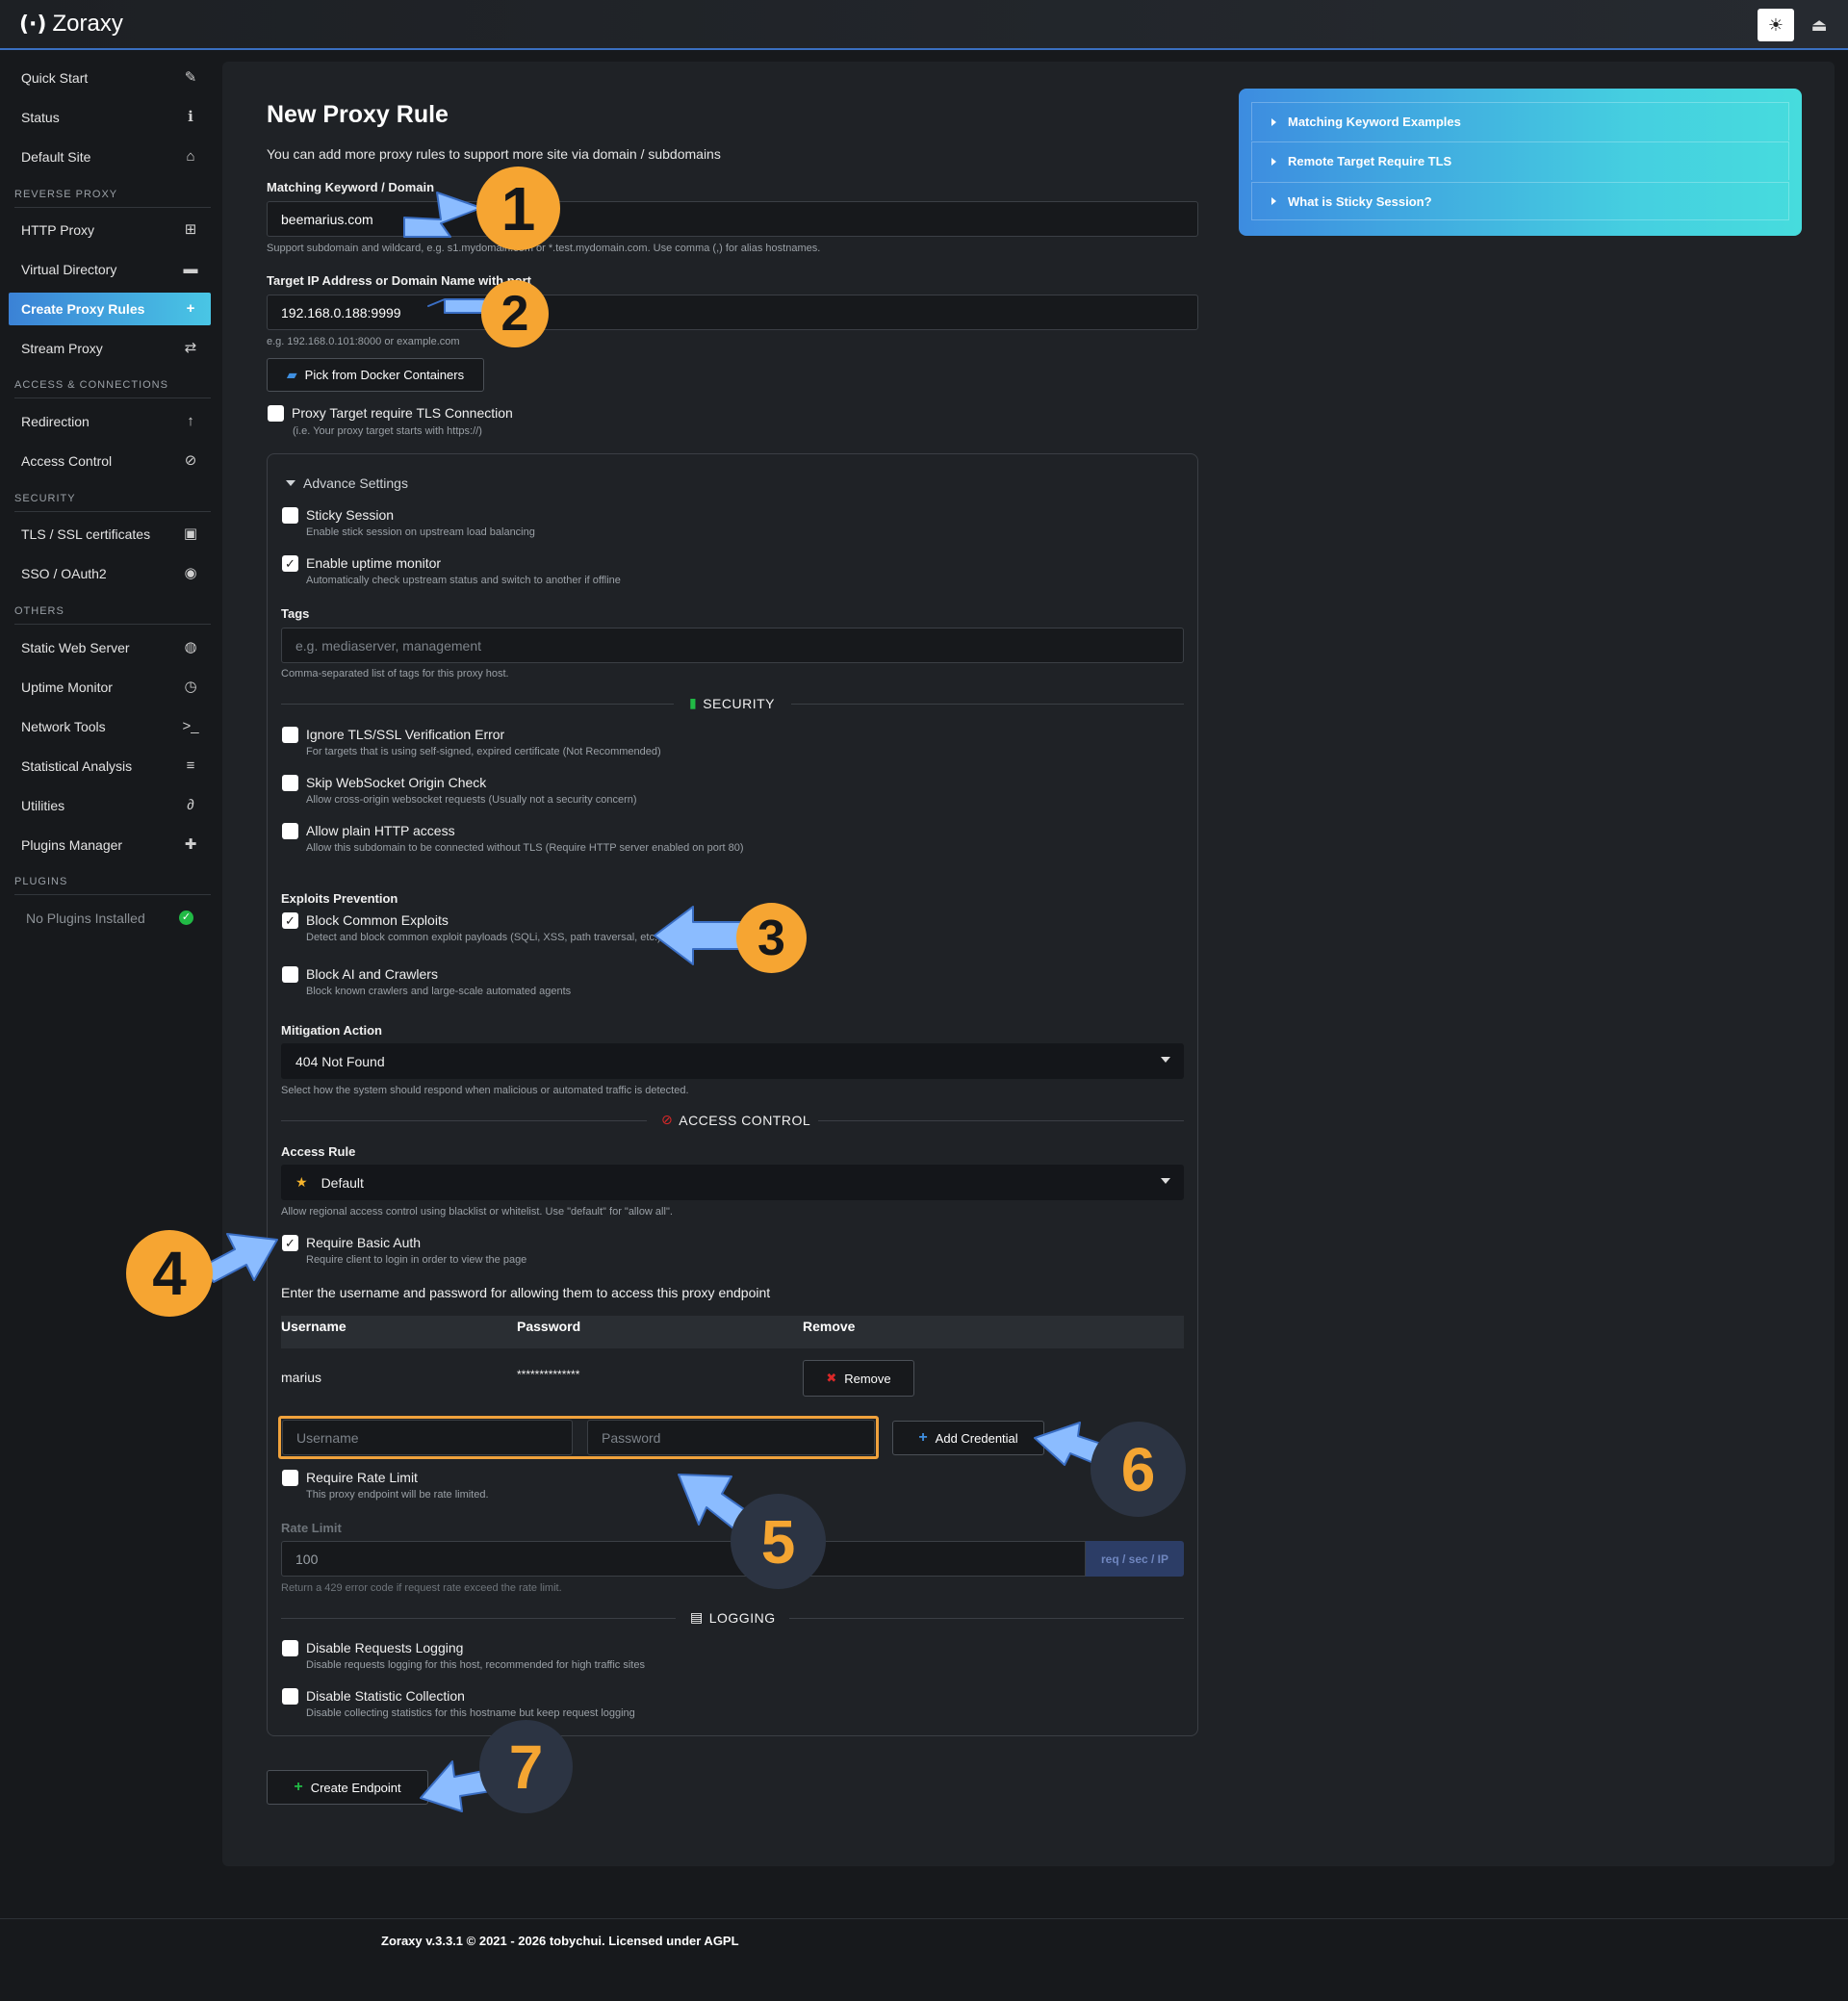 The width and height of the screenshot is (1848, 2001). I want to click on sidebar-item-redirection: Redirection ↑, so click(110, 421).